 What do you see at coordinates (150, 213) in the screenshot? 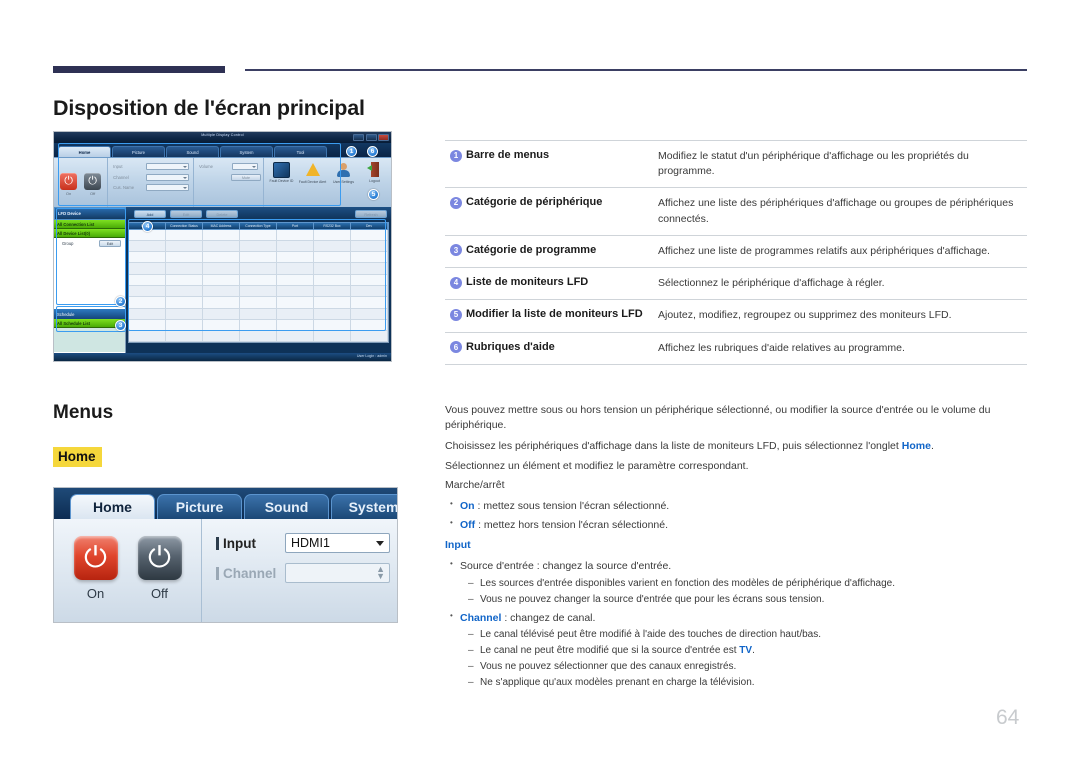
I see `add-button: Add` at bounding box center [150, 213].